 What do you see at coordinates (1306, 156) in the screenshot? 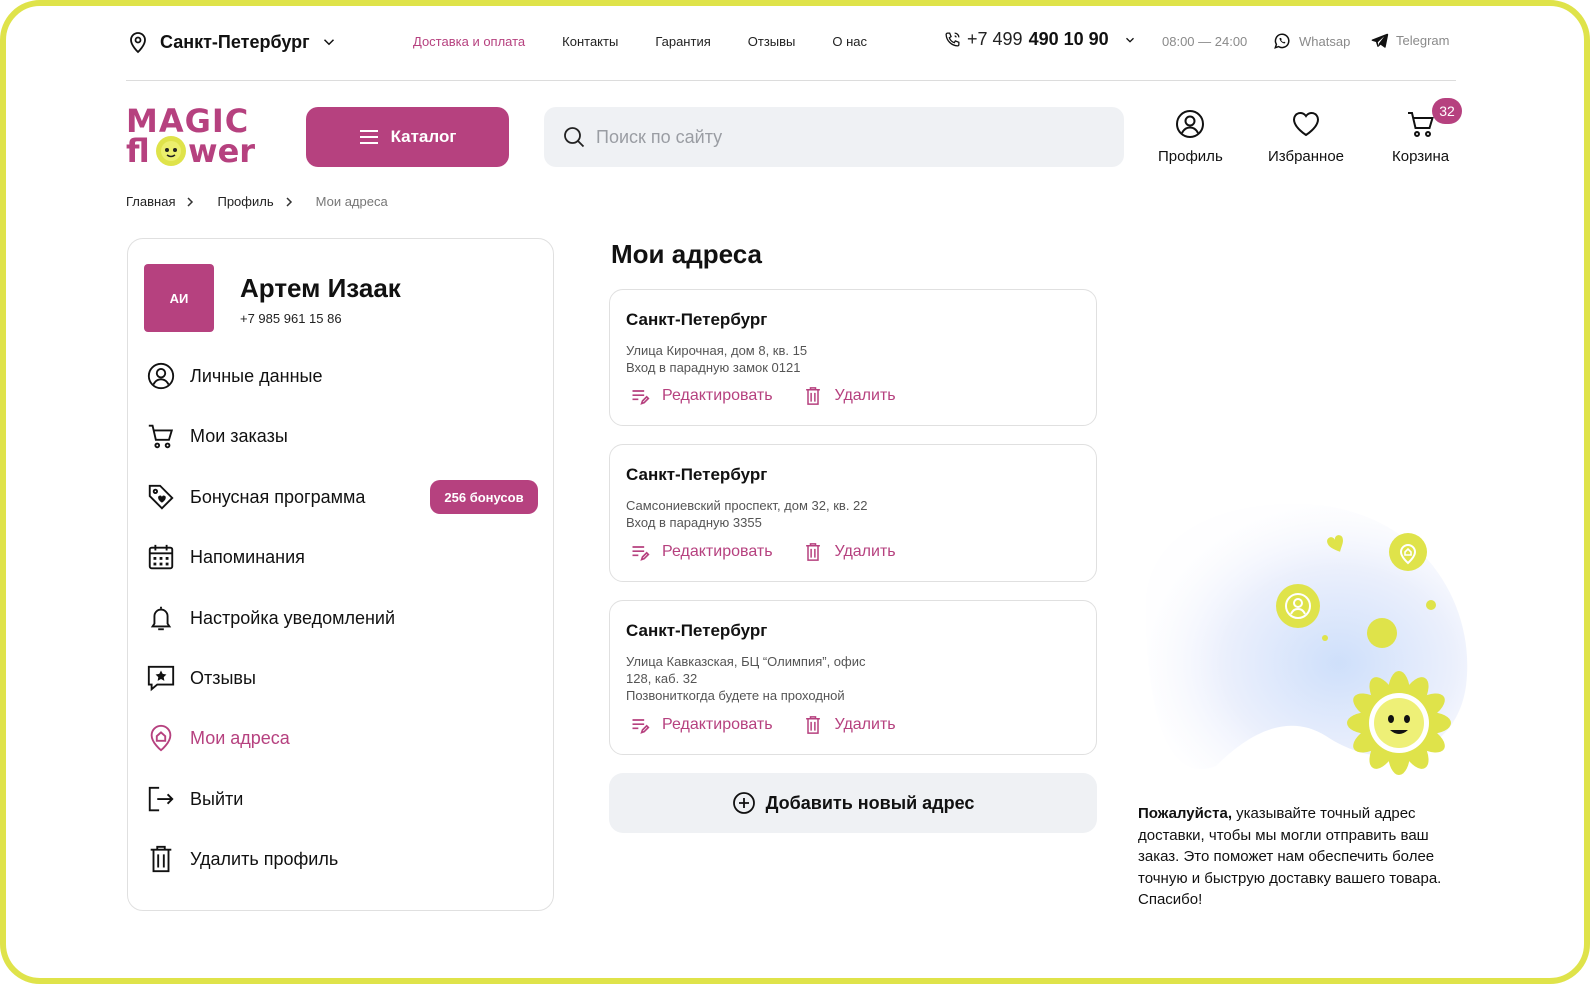
I see `favorites-label: Избранное` at bounding box center [1306, 156].